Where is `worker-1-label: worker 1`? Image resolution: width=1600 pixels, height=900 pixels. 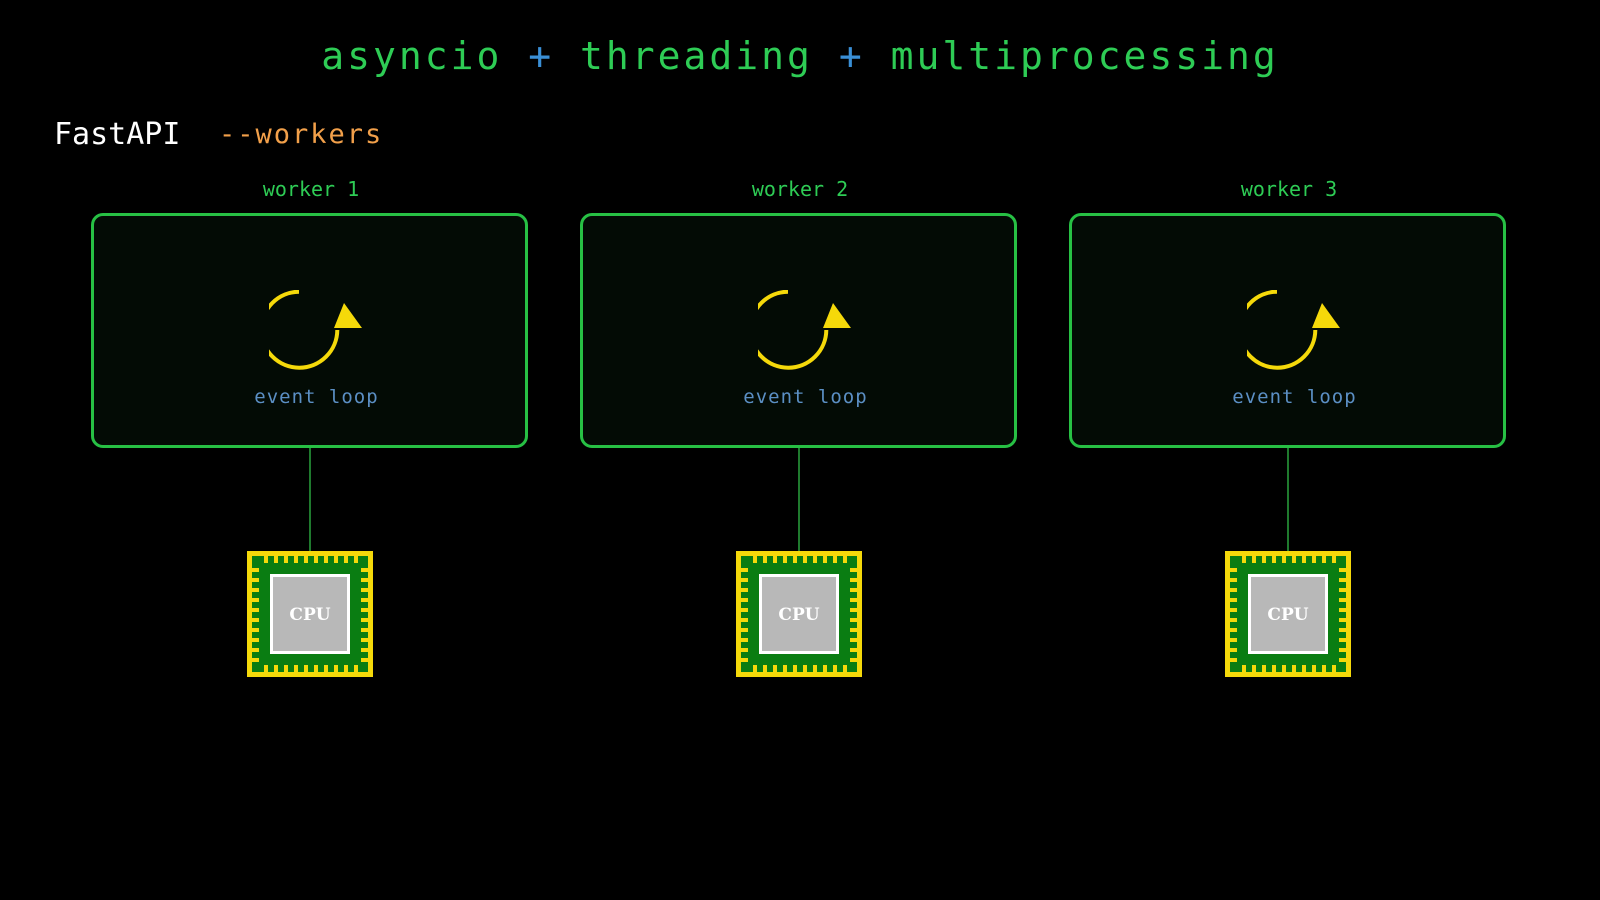 worker-1-label: worker 1 is located at coordinates (311, 189).